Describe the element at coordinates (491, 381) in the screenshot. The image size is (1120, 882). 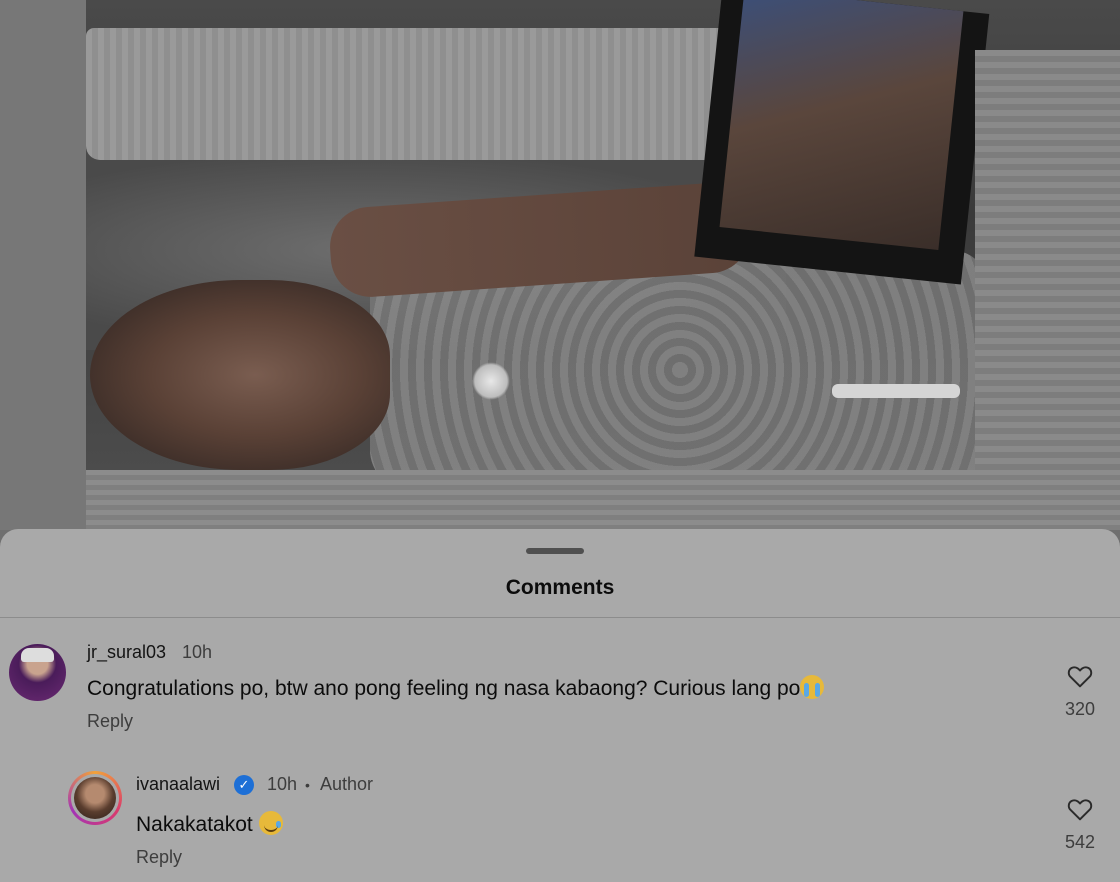
I see `image-light-glare` at that location.